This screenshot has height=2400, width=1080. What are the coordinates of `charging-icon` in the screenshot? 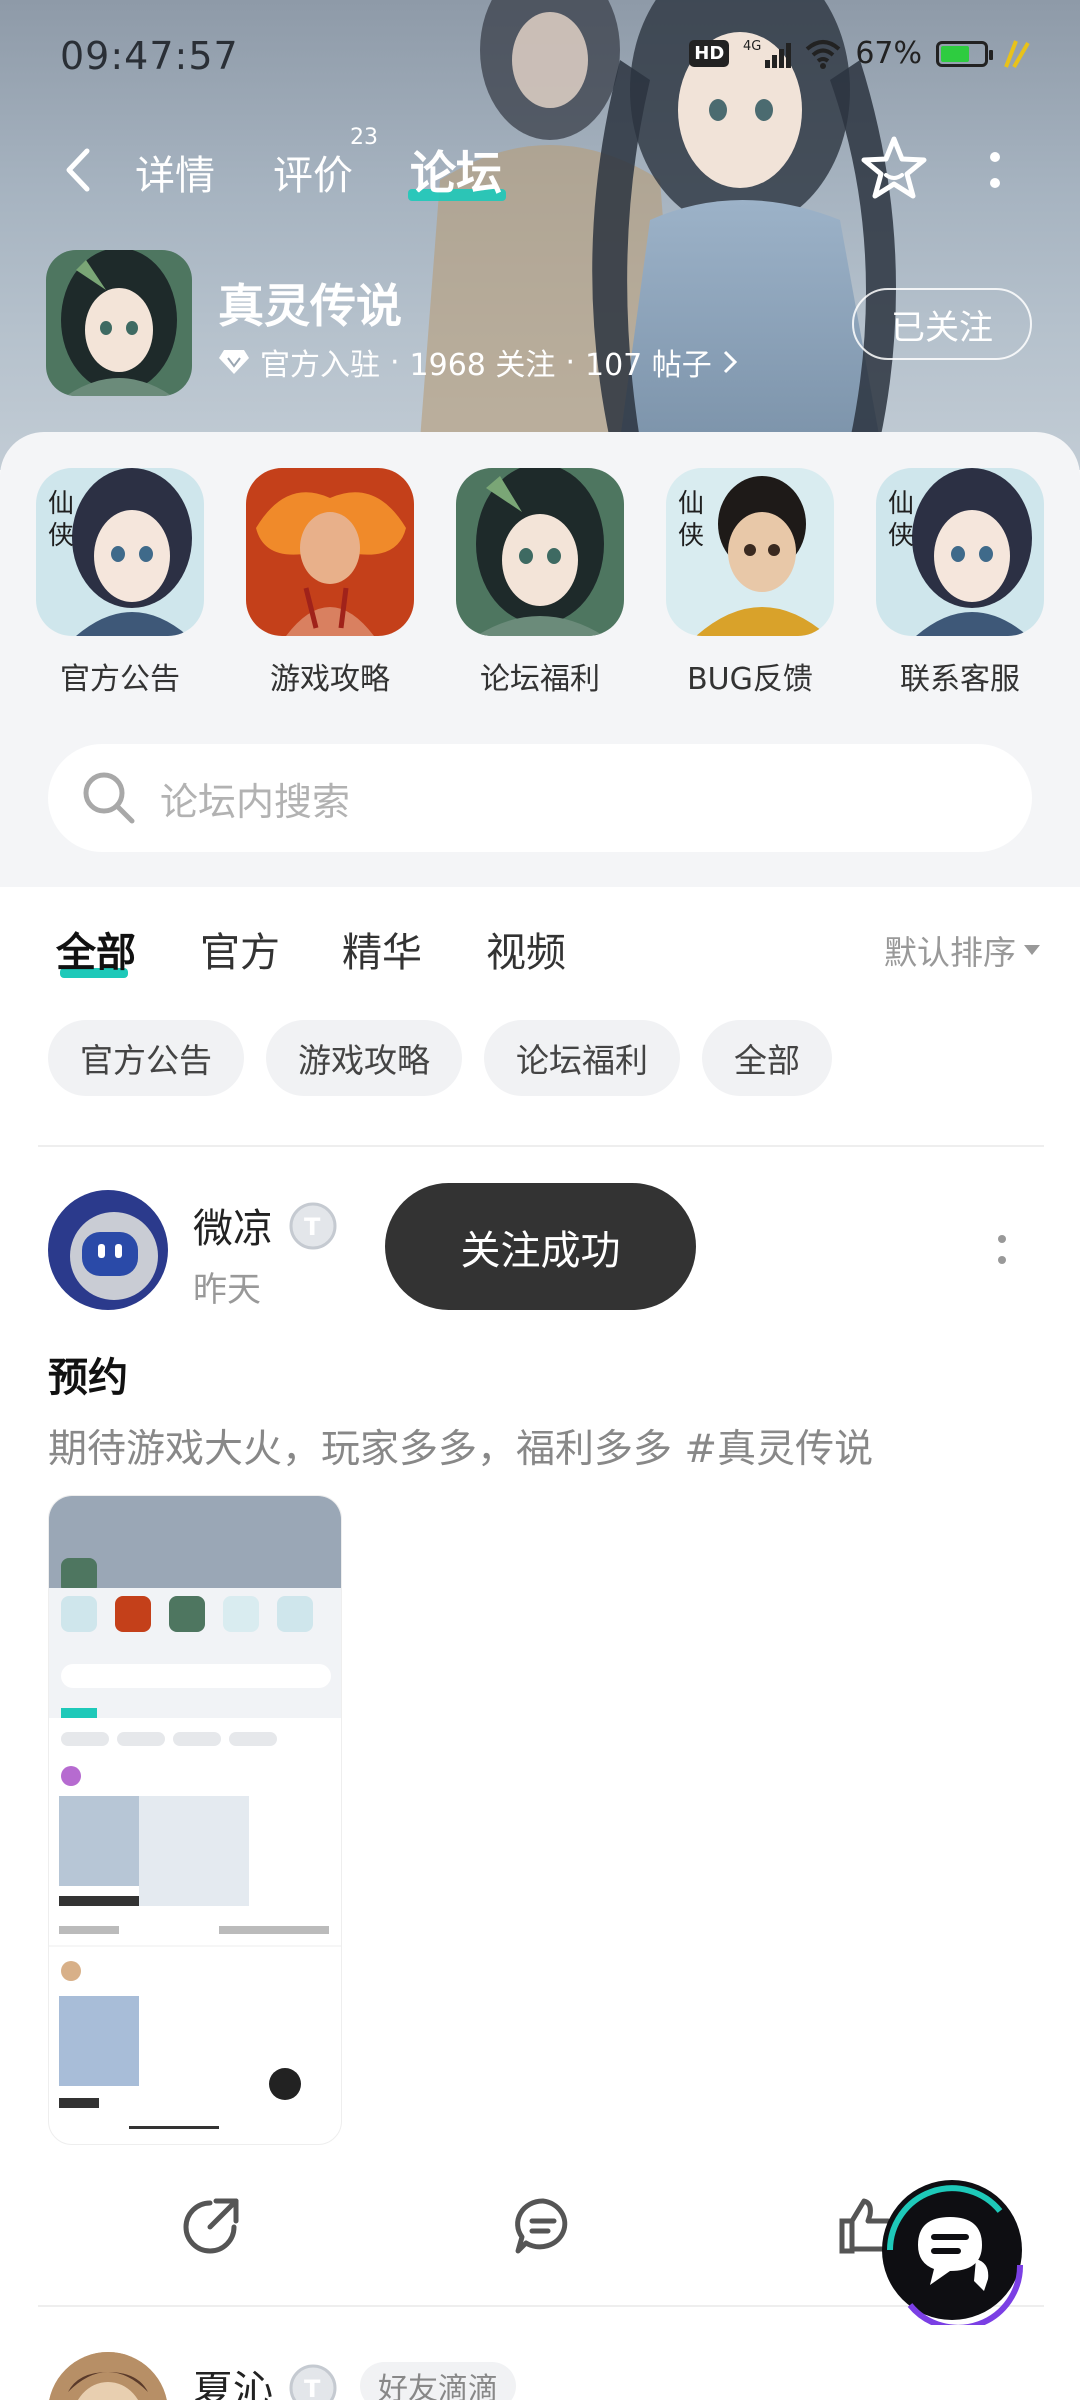 It's located at (1017, 53).